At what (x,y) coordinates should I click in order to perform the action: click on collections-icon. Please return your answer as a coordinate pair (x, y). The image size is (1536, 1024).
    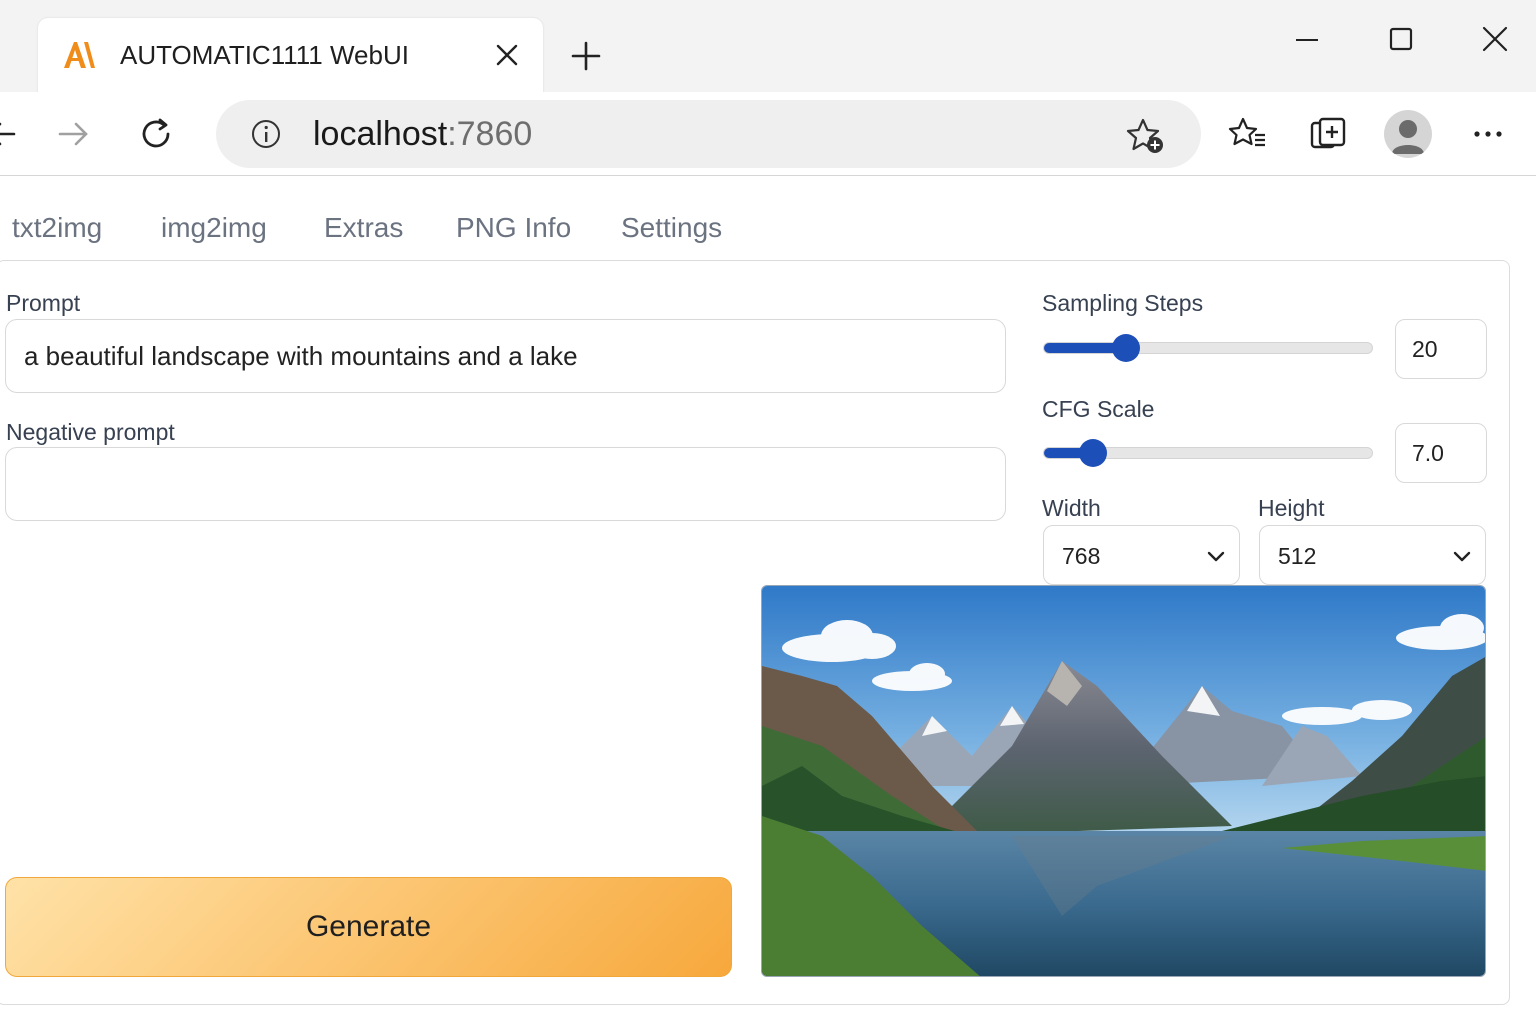
    Looking at the image, I should click on (1328, 134).